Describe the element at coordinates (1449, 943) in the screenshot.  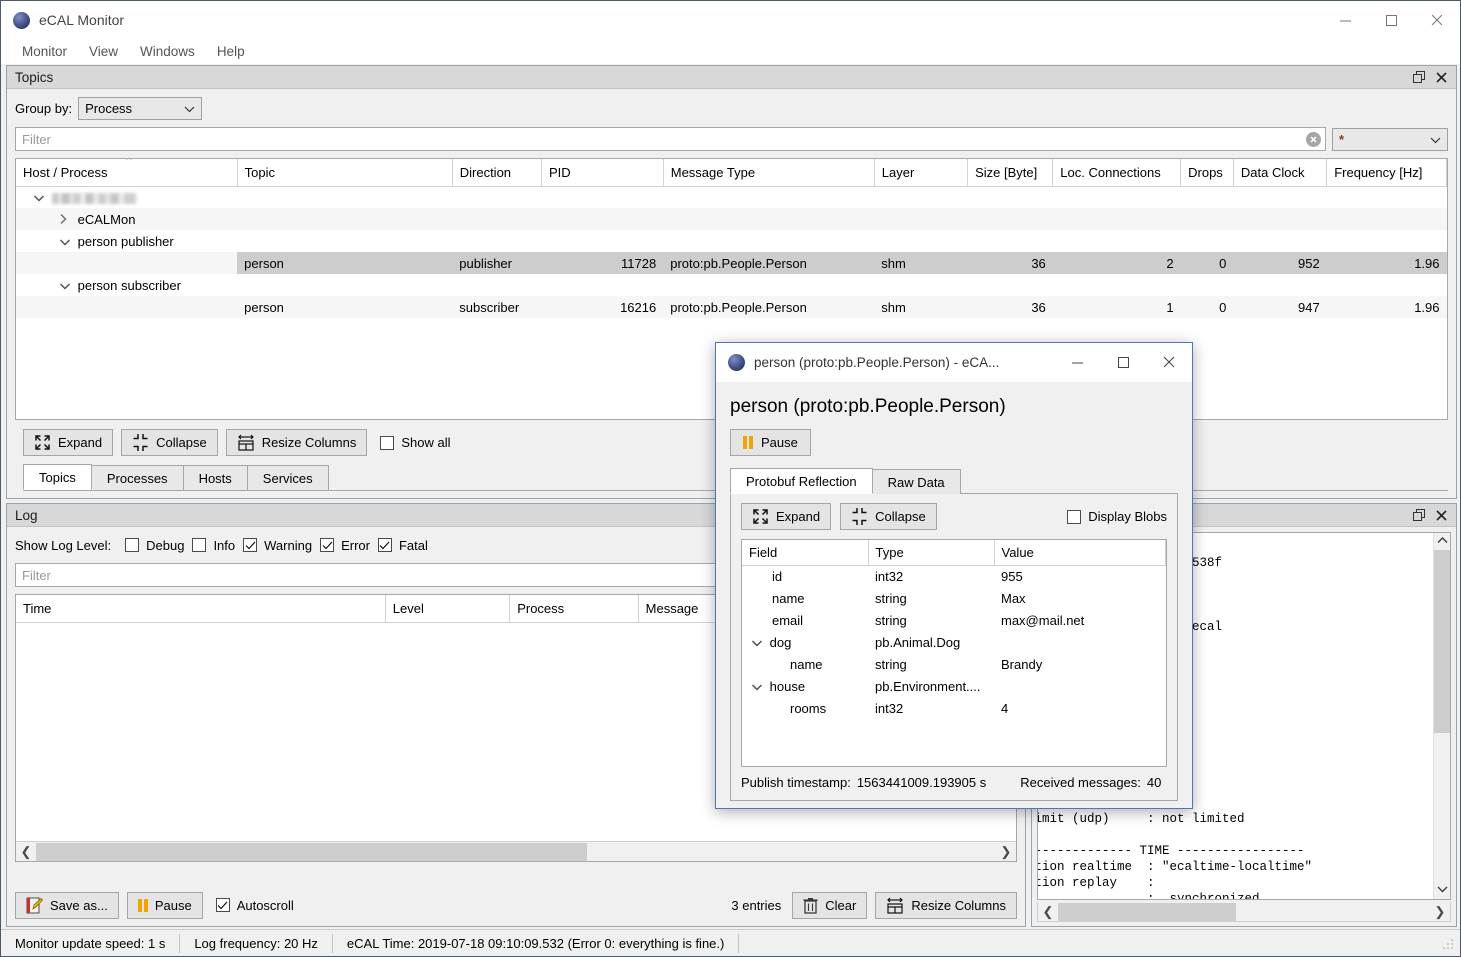
I see `resize-grip-icon` at that location.